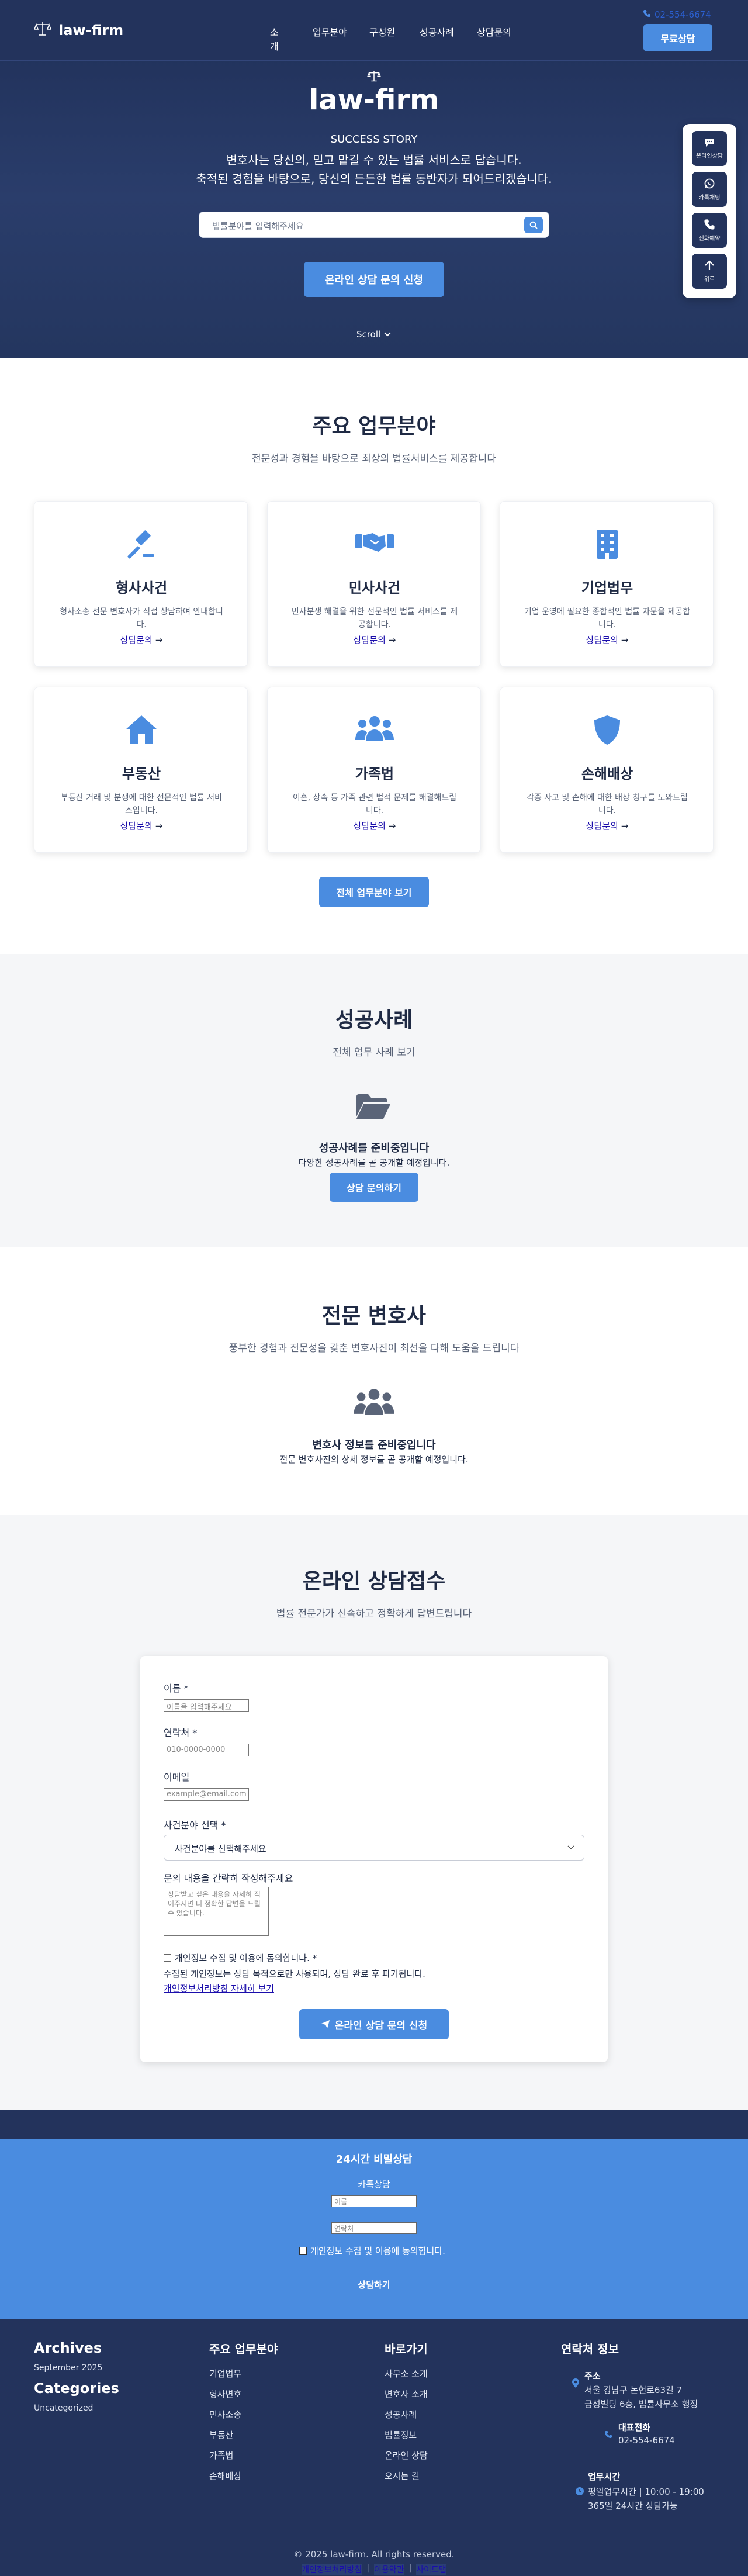  What do you see at coordinates (377, 2251) in the screenshot?
I see `band-agree-label: 개인정보 수집 및 이용에 동의합니다.` at bounding box center [377, 2251].